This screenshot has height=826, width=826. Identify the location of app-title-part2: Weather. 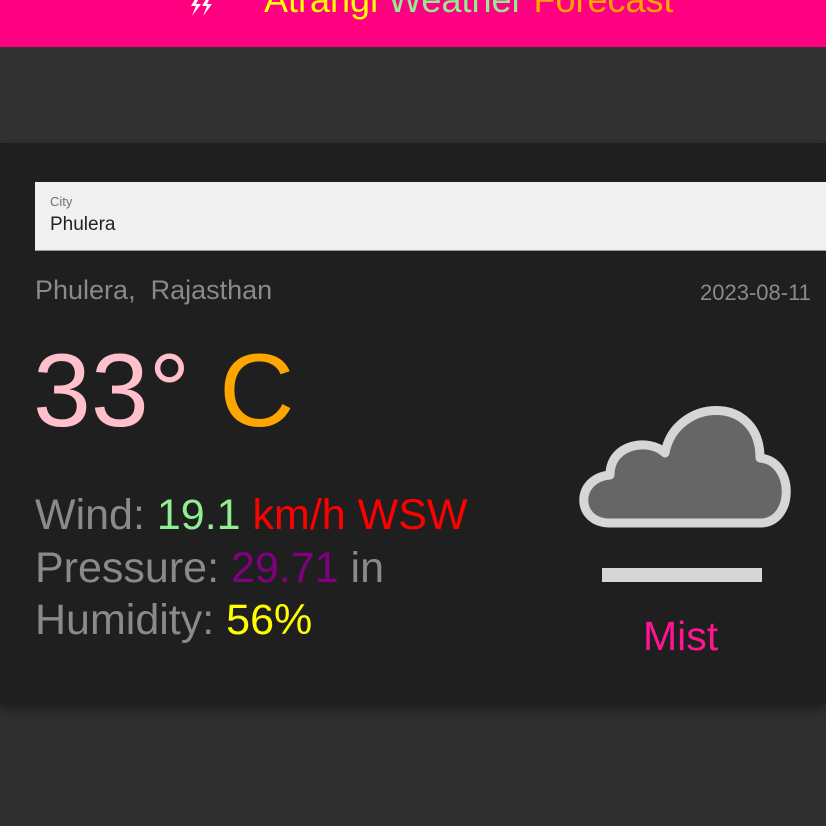
(455, 10).